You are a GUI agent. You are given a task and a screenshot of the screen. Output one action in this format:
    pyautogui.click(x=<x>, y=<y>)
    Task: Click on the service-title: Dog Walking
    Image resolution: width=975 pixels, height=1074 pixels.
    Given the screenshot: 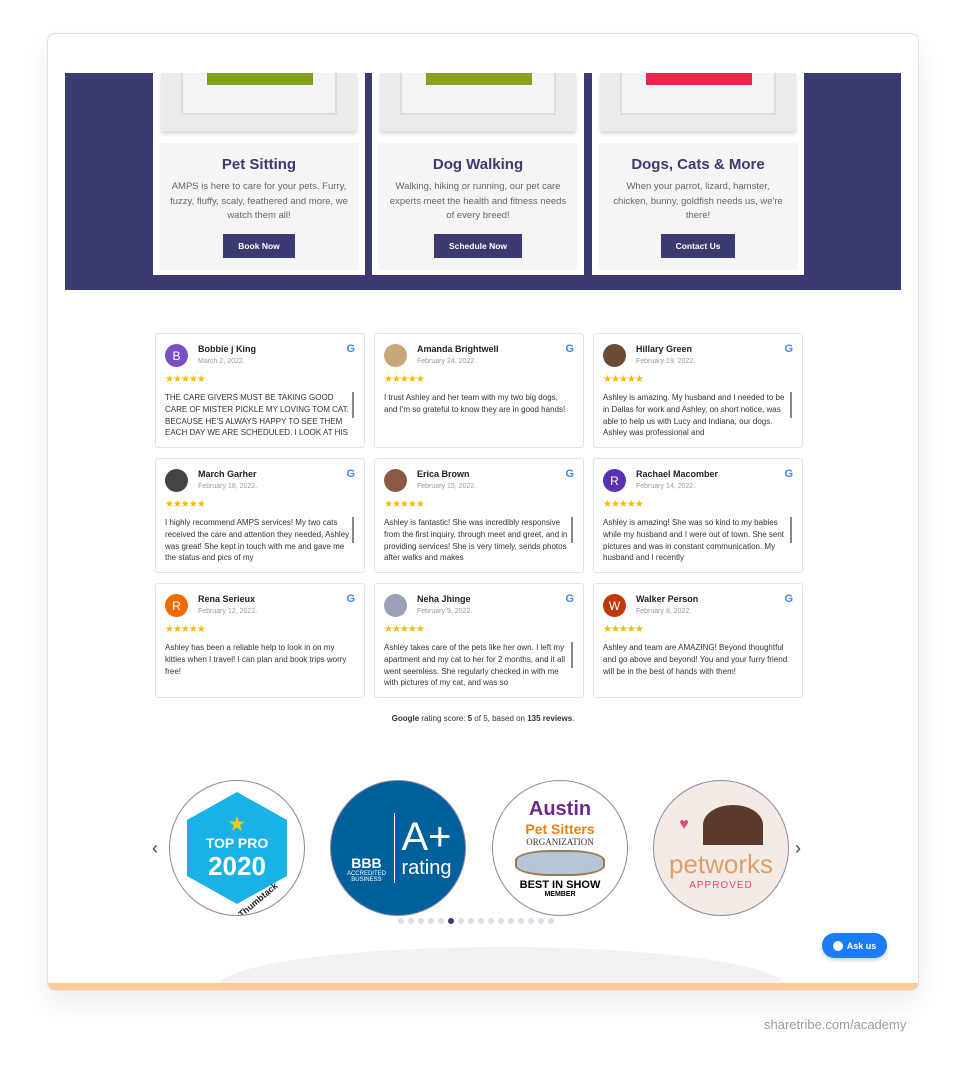 What is the action you would take?
    pyautogui.click(x=478, y=164)
    